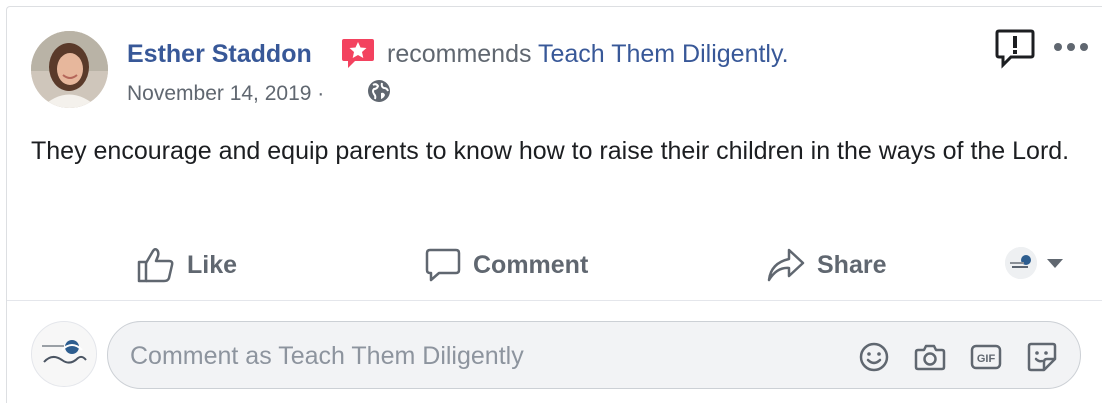 The height and width of the screenshot is (403, 1102). I want to click on share-button: Share, so click(826, 265).